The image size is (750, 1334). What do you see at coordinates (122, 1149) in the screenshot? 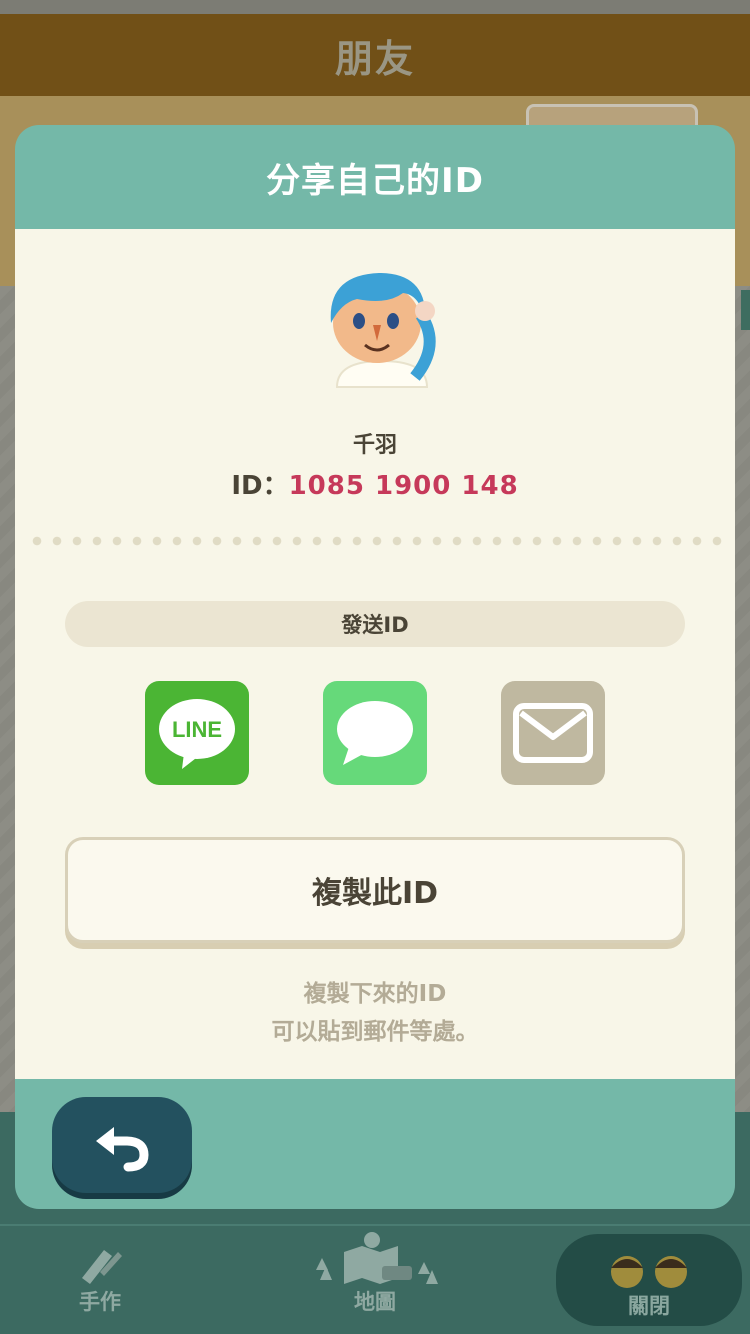
I see `back-arrow-icon` at bounding box center [122, 1149].